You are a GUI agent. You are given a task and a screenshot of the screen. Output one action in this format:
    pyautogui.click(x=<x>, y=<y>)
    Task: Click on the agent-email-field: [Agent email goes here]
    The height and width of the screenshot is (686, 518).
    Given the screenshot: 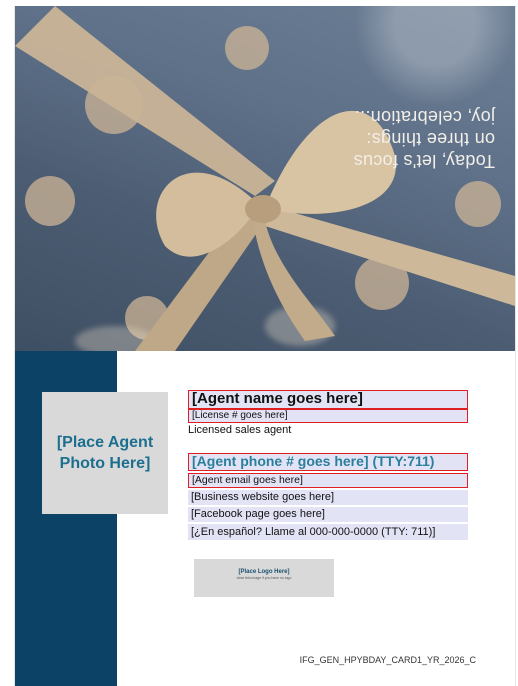 What is the action you would take?
    pyautogui.click(x=328, y=480)
    